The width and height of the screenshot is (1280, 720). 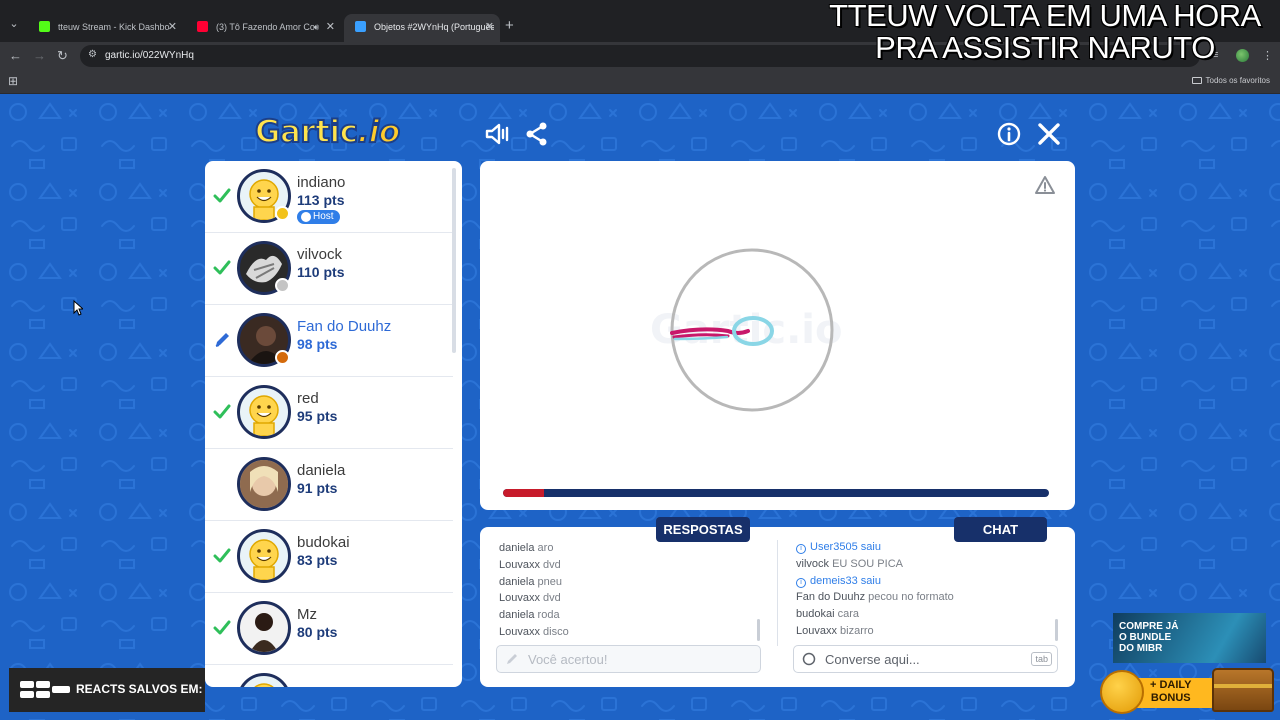 I want to click on browser-tab-kick: tteuw Stream - Kick Dashbo ✕, so click(x=105, y=28).